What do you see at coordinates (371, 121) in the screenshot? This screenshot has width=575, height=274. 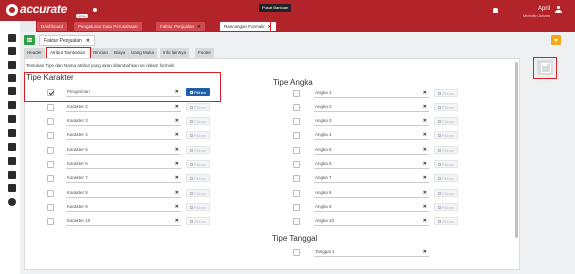 I see `angka-3-input: Angka 3 ✕` at bounding box center [371, 121].